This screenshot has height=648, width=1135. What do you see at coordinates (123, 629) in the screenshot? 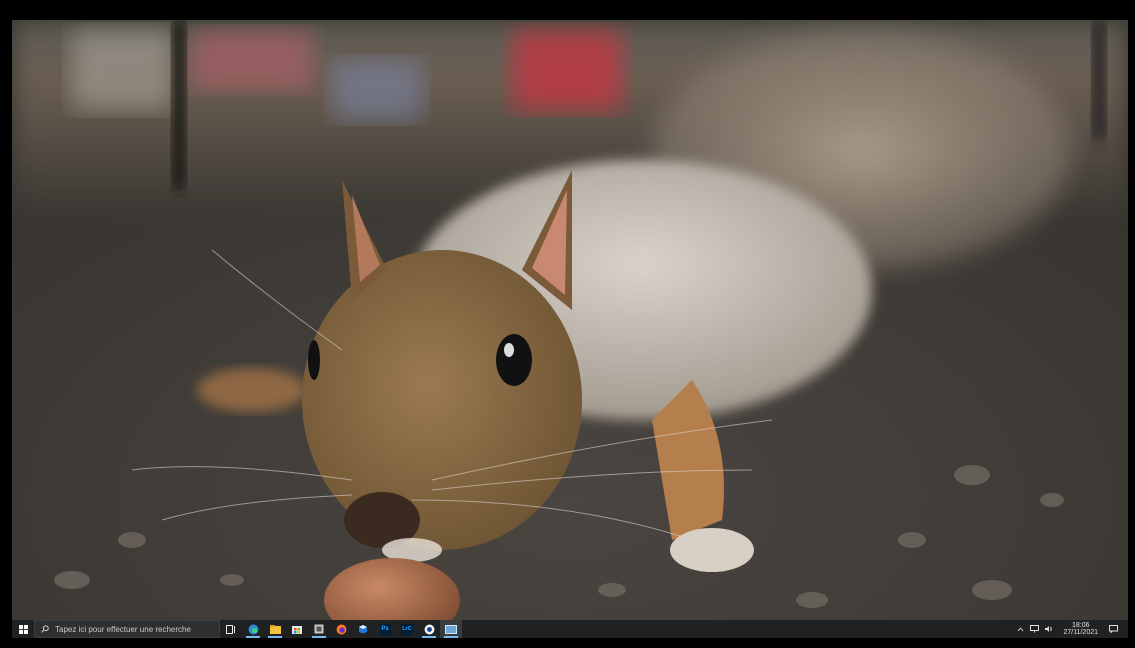
I see `search-placeholder: Tapez ici pour effectuer une recherche` at bounding box center [123, 629].